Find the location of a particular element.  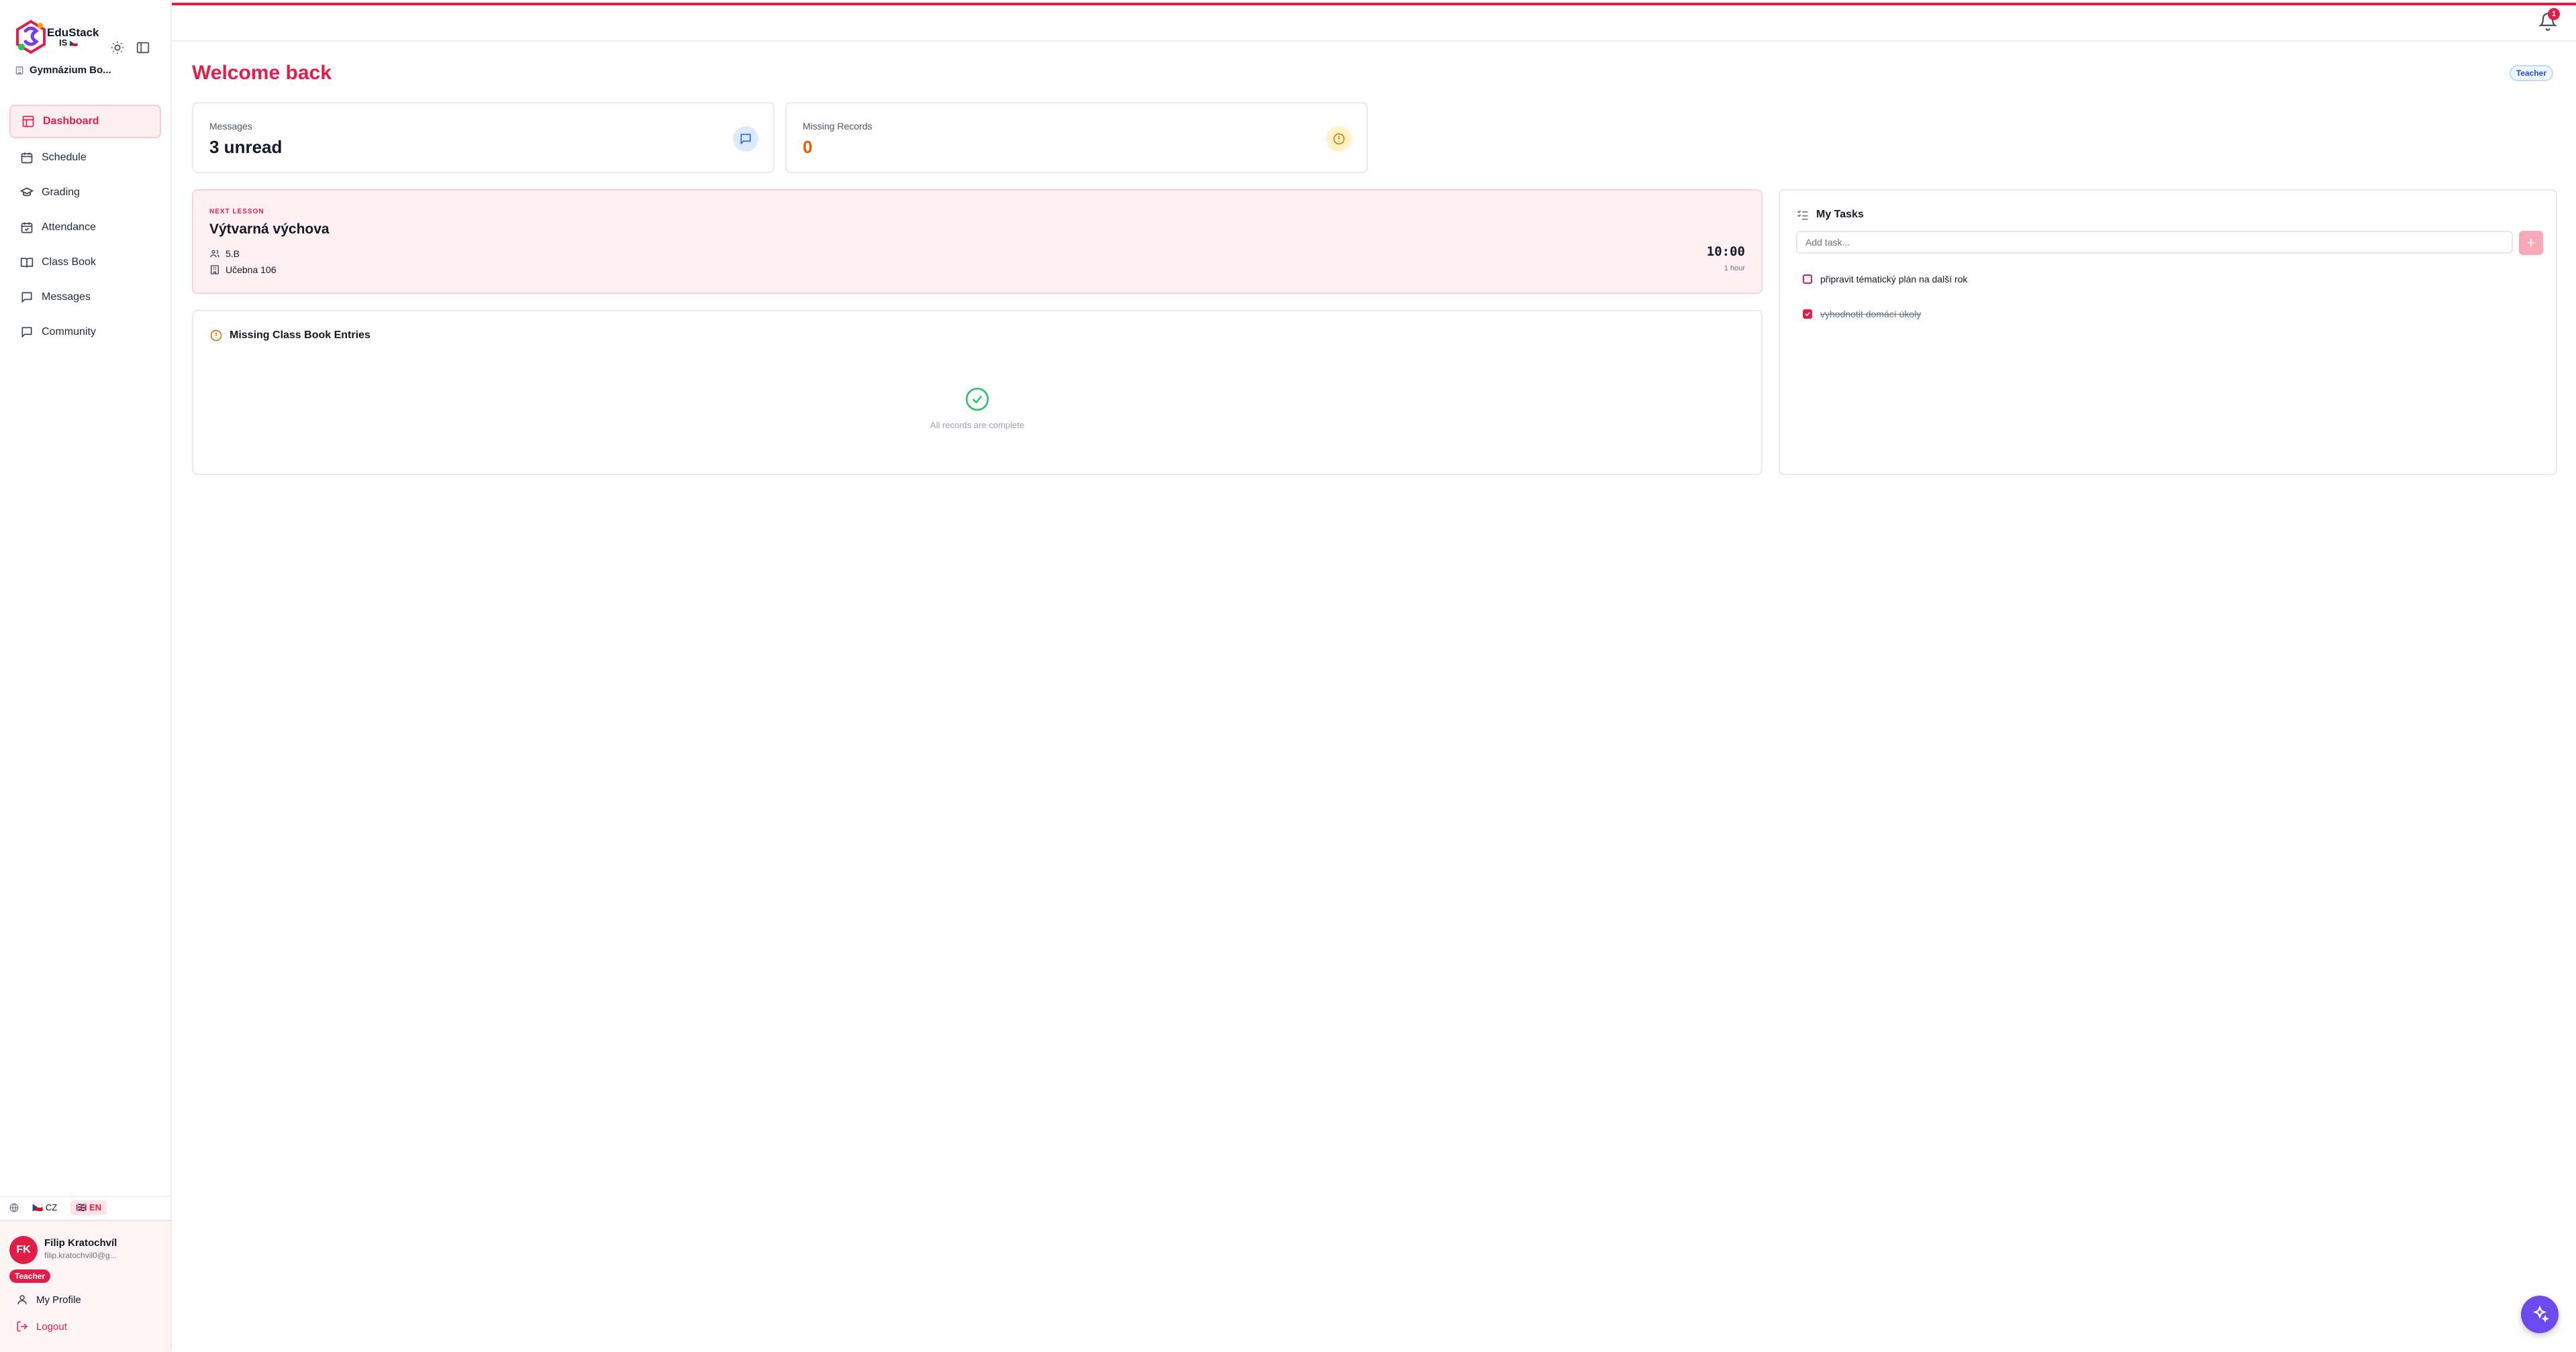

brand-sub-text: IS is located at coordinates (63, 43).